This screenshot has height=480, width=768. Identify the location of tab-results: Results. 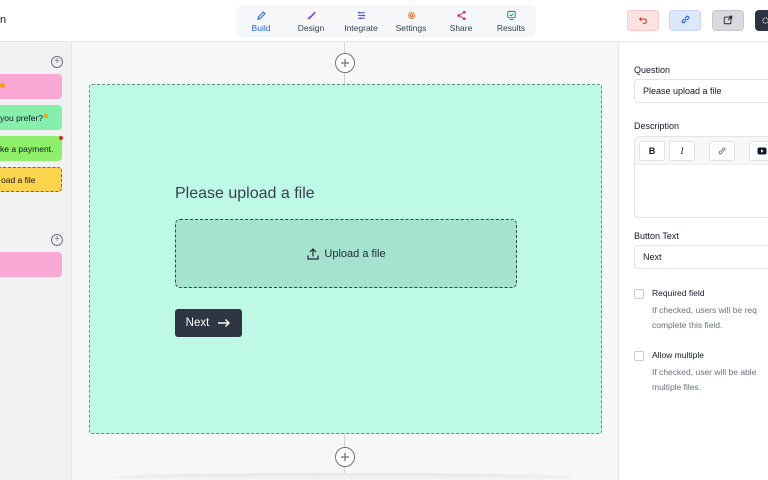
(511, 21).